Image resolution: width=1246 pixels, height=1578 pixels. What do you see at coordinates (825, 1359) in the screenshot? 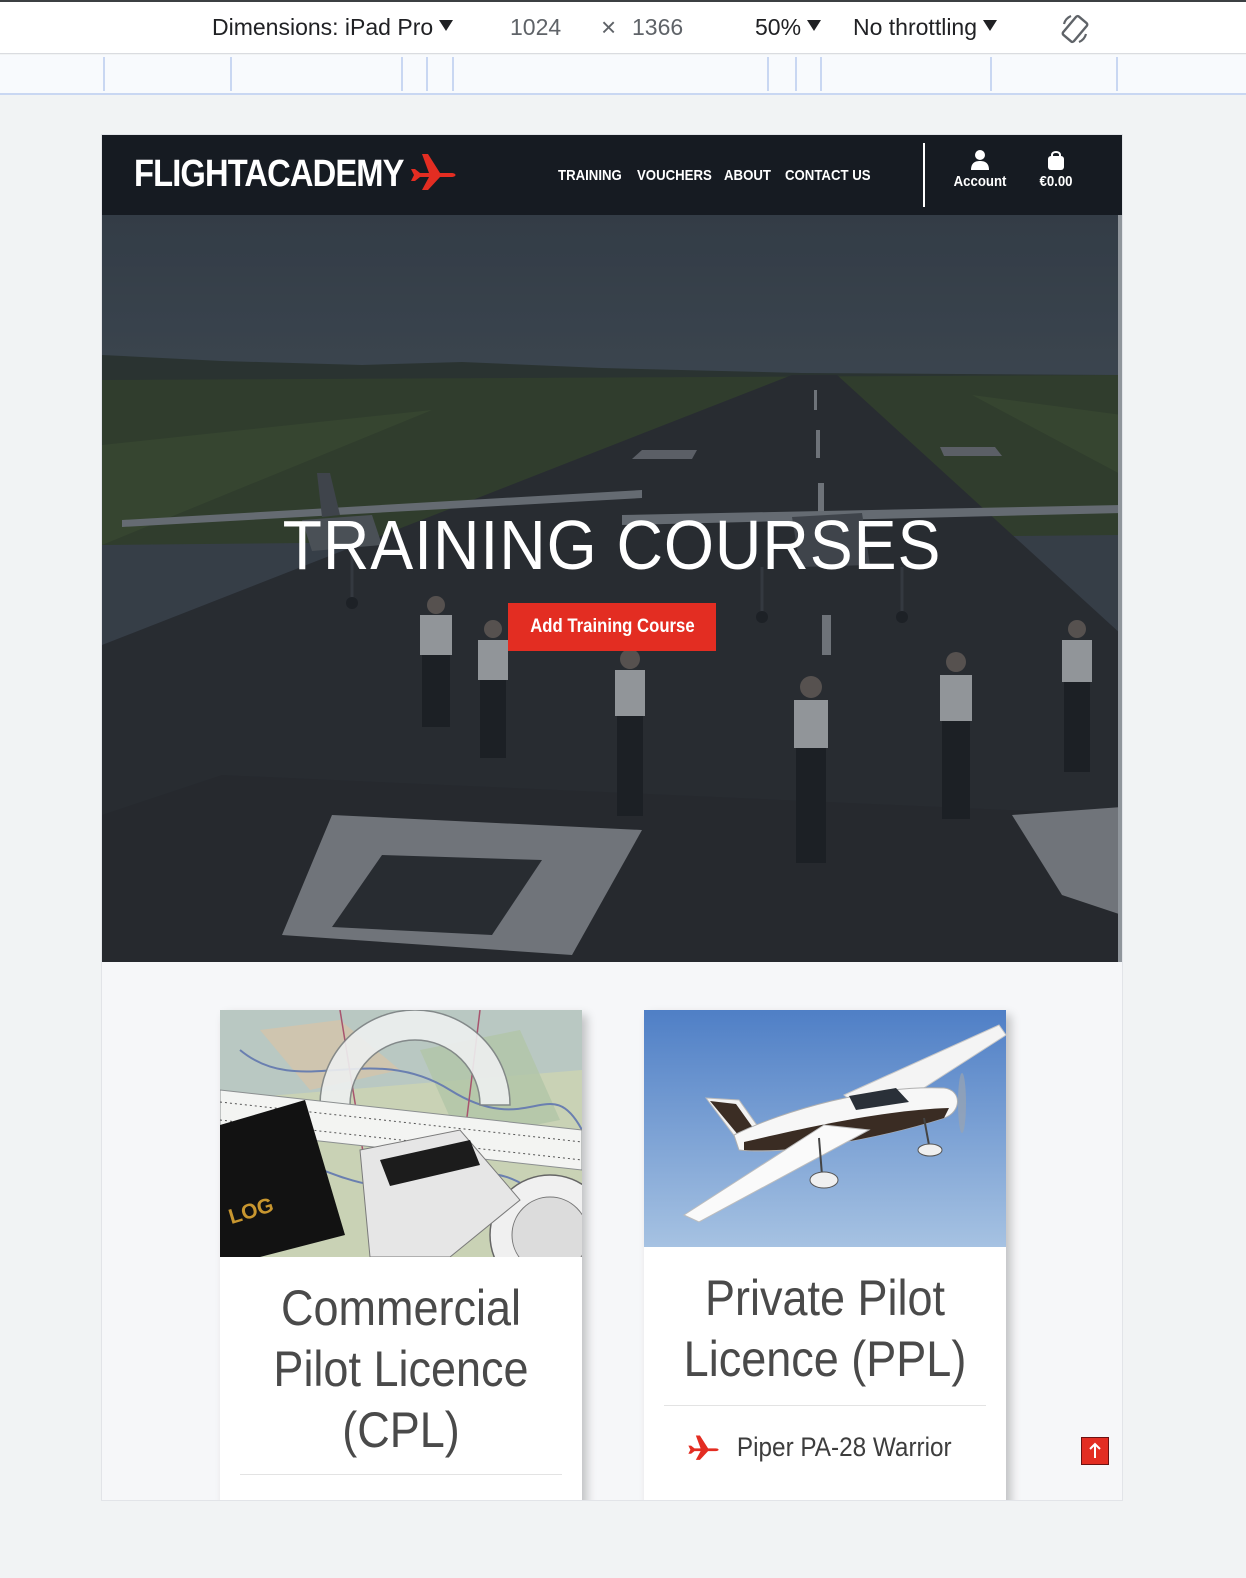
I see `card-title-line: Licence (PPL)` at bounding box center [825, 1359].